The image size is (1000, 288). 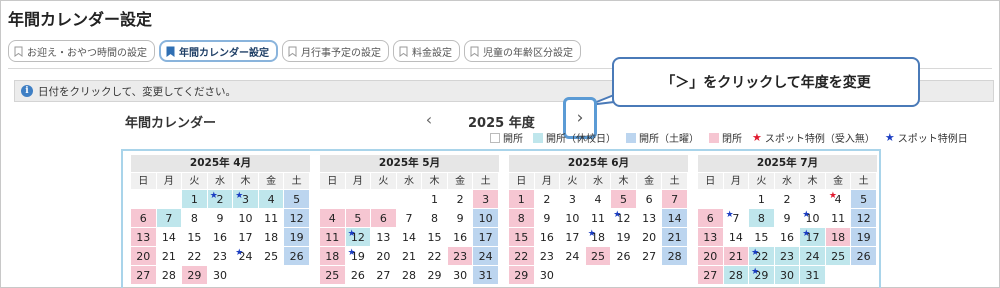 What do you see at coordinates (429, 119) in the screenshot?
I see `prev-year-button: ‹` at bounding box center [429, 119].